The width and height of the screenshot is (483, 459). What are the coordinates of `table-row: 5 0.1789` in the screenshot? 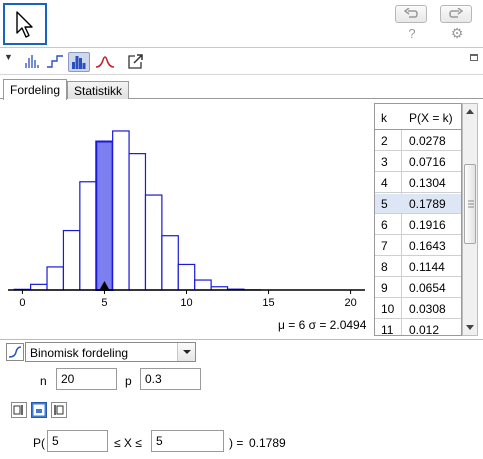 It's located at (418, 204).